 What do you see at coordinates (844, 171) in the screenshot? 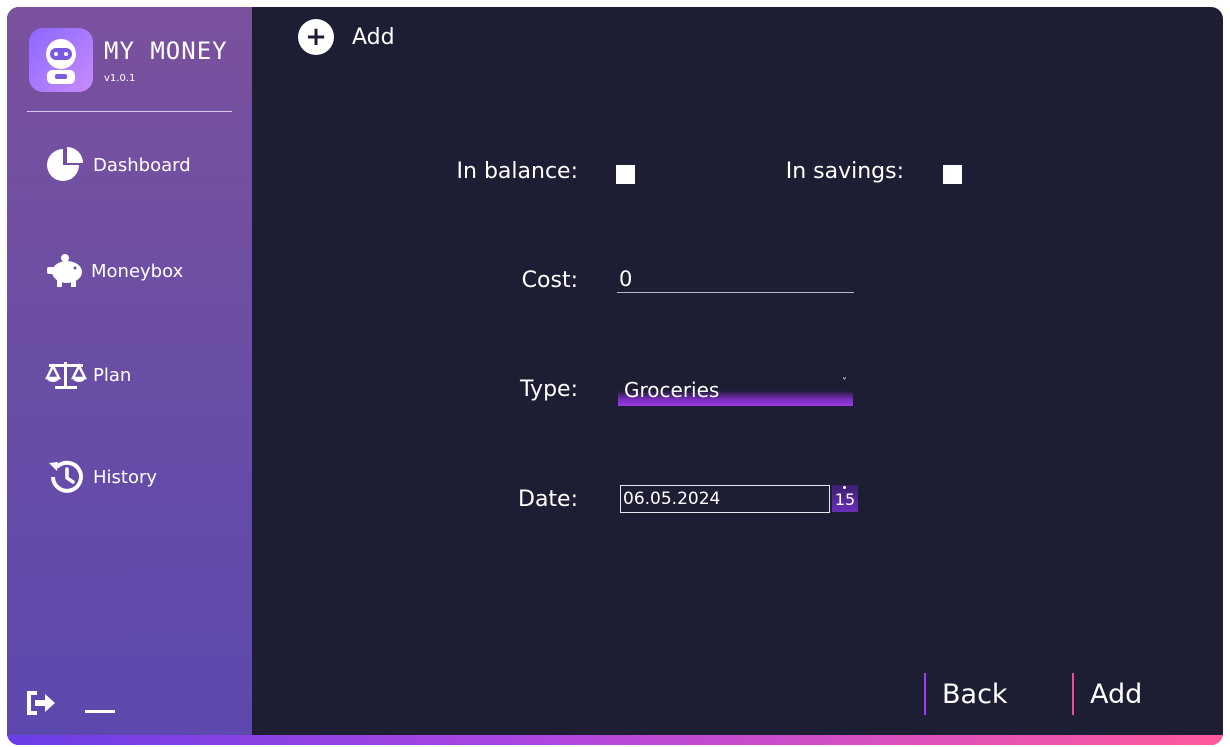
I see `in-savings-label: In savings:` at bounding box center [844, 171].